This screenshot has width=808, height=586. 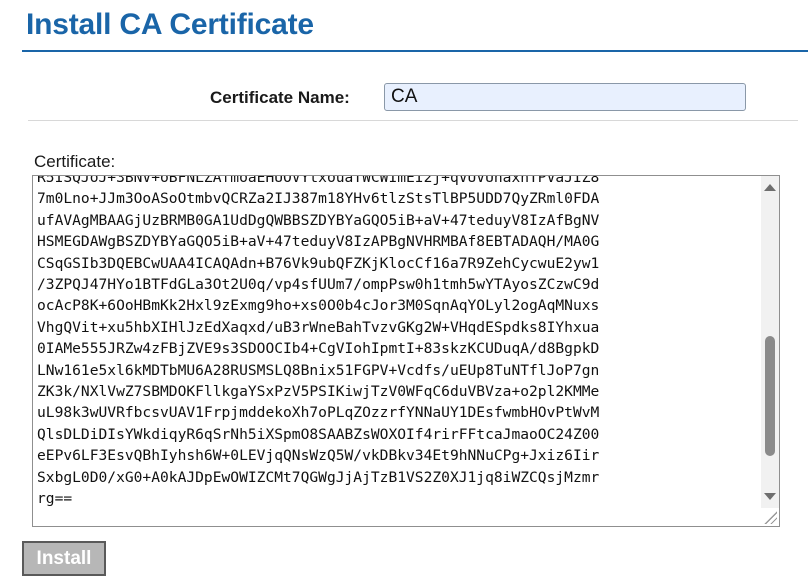 I want to click on certificate-name-label: Certificate Name:, so click(x=280, y=97).